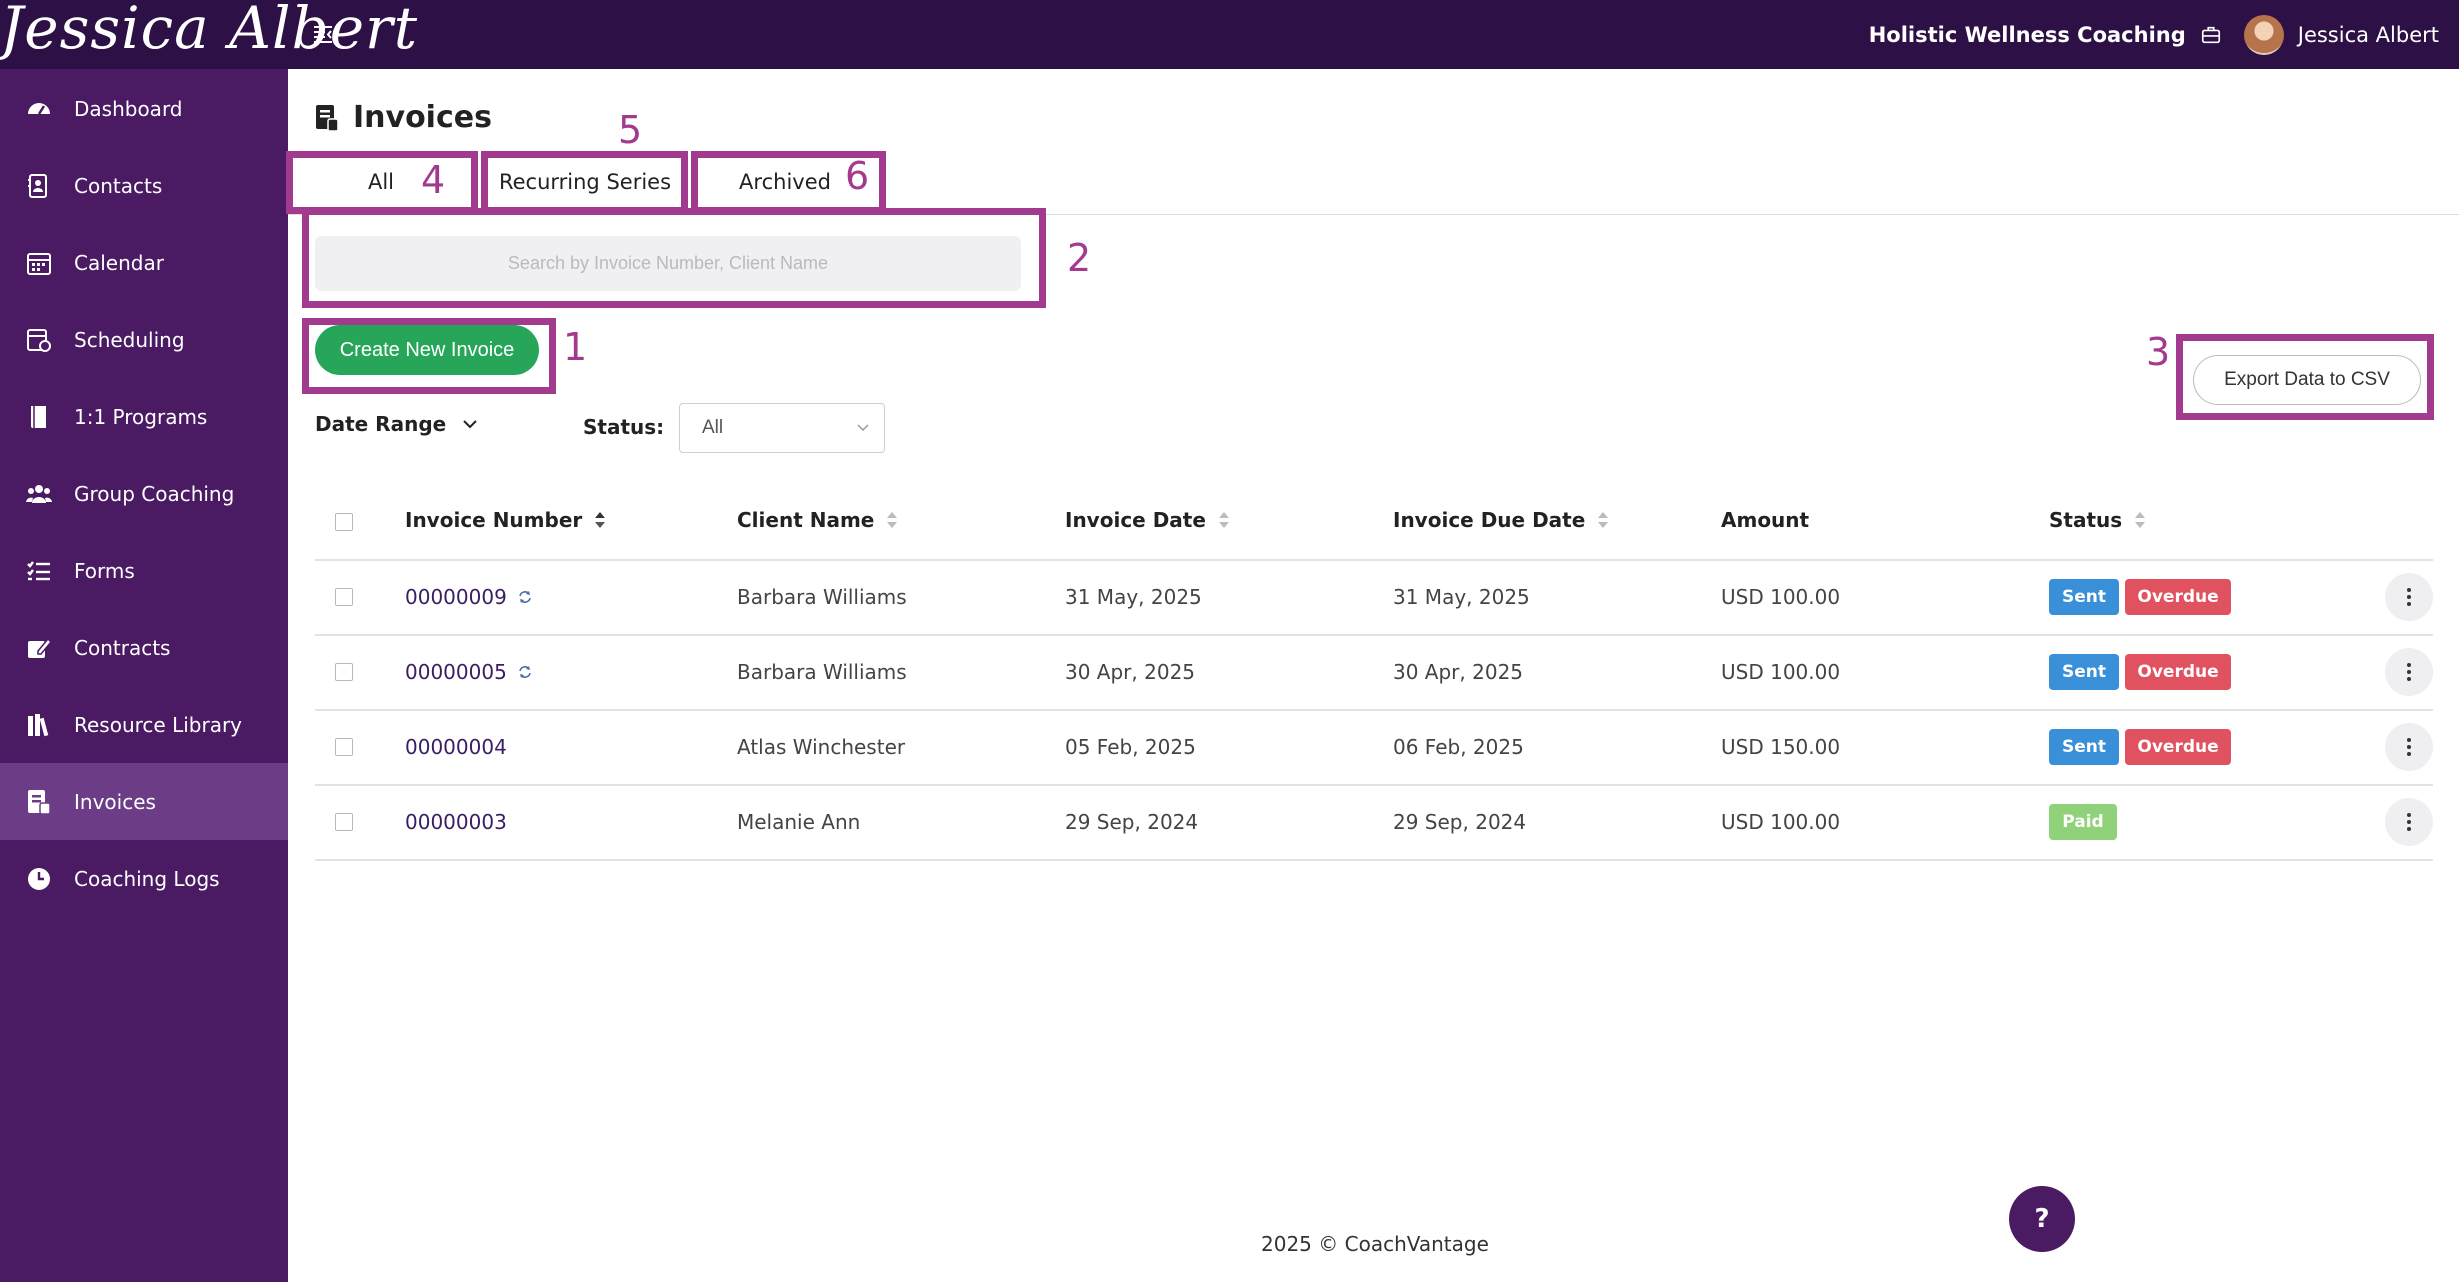  Describe the element at coordinates (1079, 258) in the screenshot. I see `annotation-number-2: 2` at that location.